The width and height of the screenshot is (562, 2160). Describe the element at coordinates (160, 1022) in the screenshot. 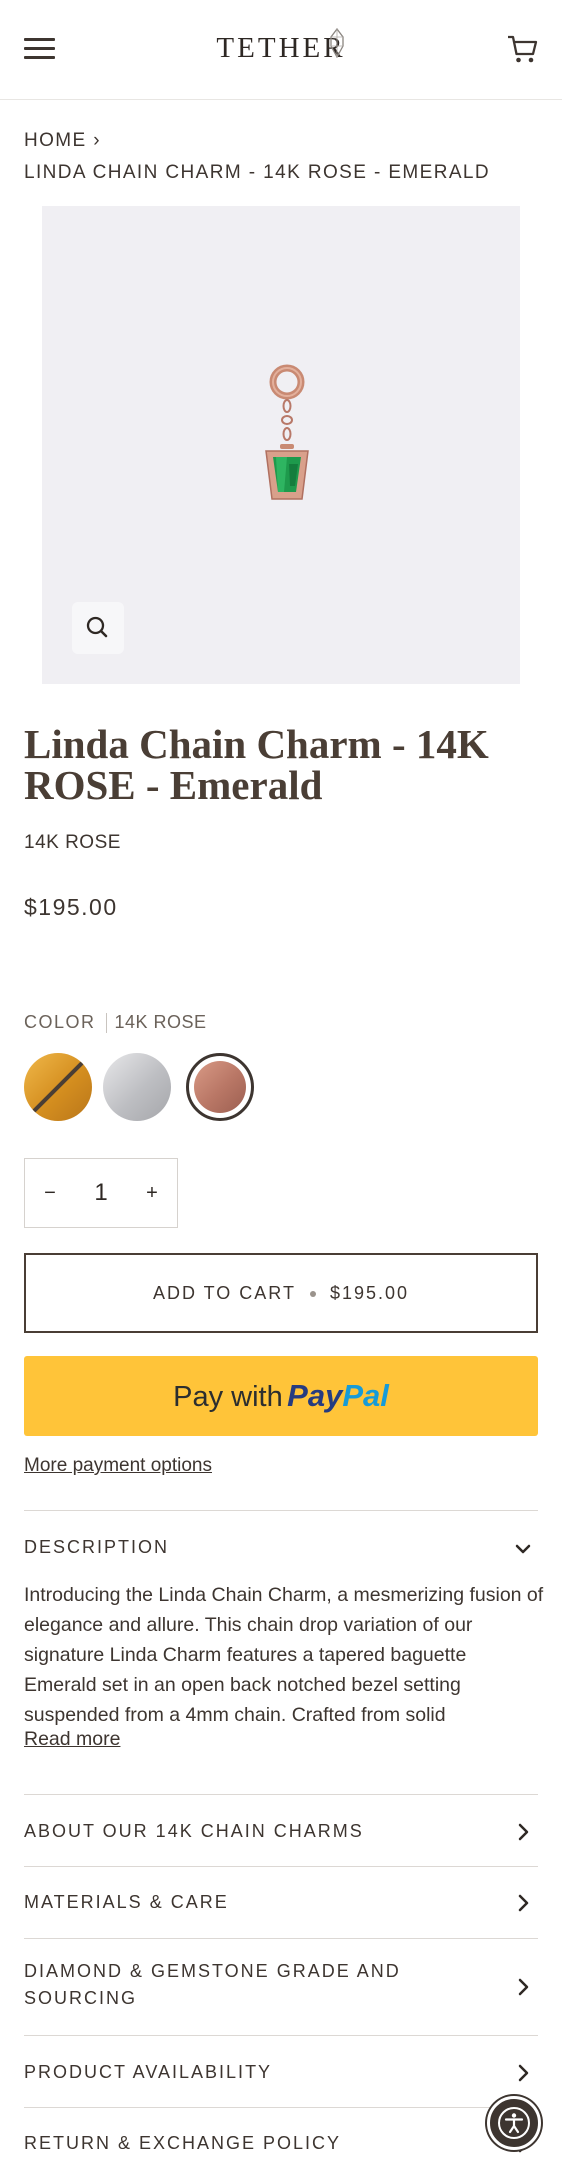

I see `color-selected-value: 14K ROSE` at that location.